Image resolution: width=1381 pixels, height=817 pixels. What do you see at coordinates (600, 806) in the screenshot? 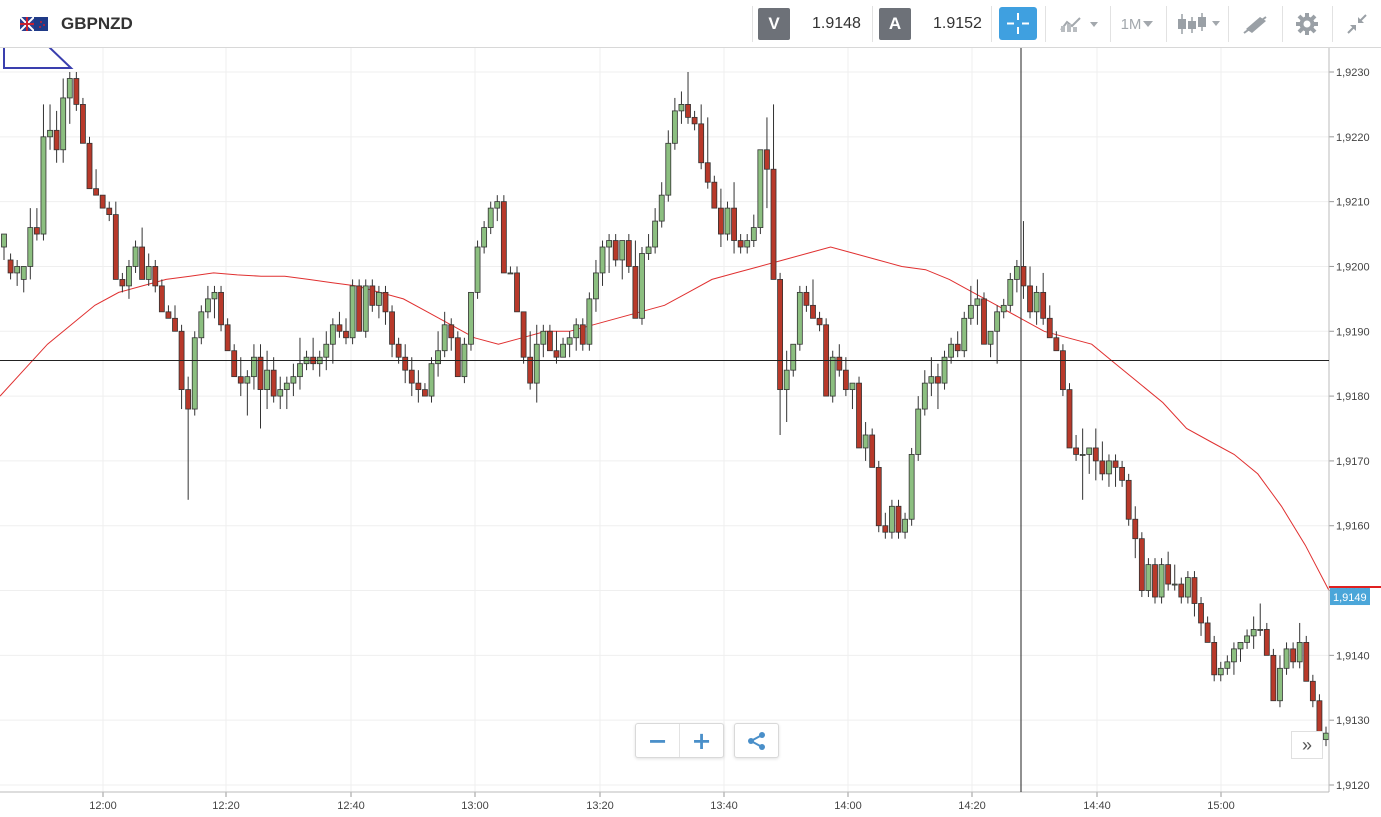
I see `x-tick-label: 13:20` at bounding box center [600, 806].